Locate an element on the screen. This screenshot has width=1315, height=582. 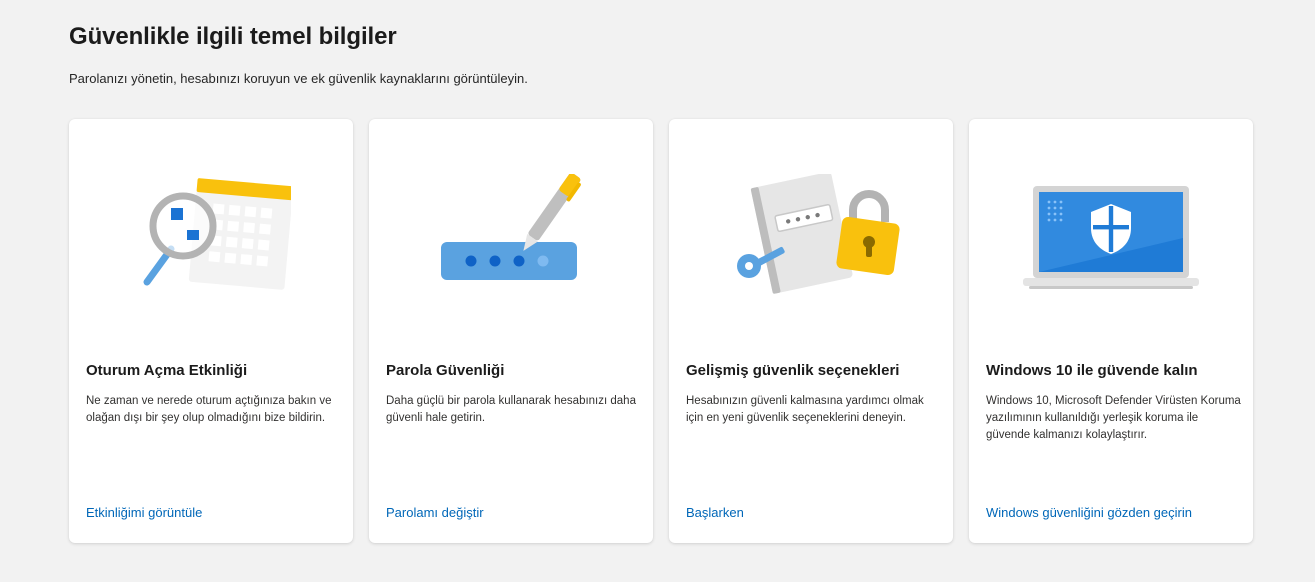
card-title: Windows 10 ile güvende kalın is located at coordinates (1092, 370).